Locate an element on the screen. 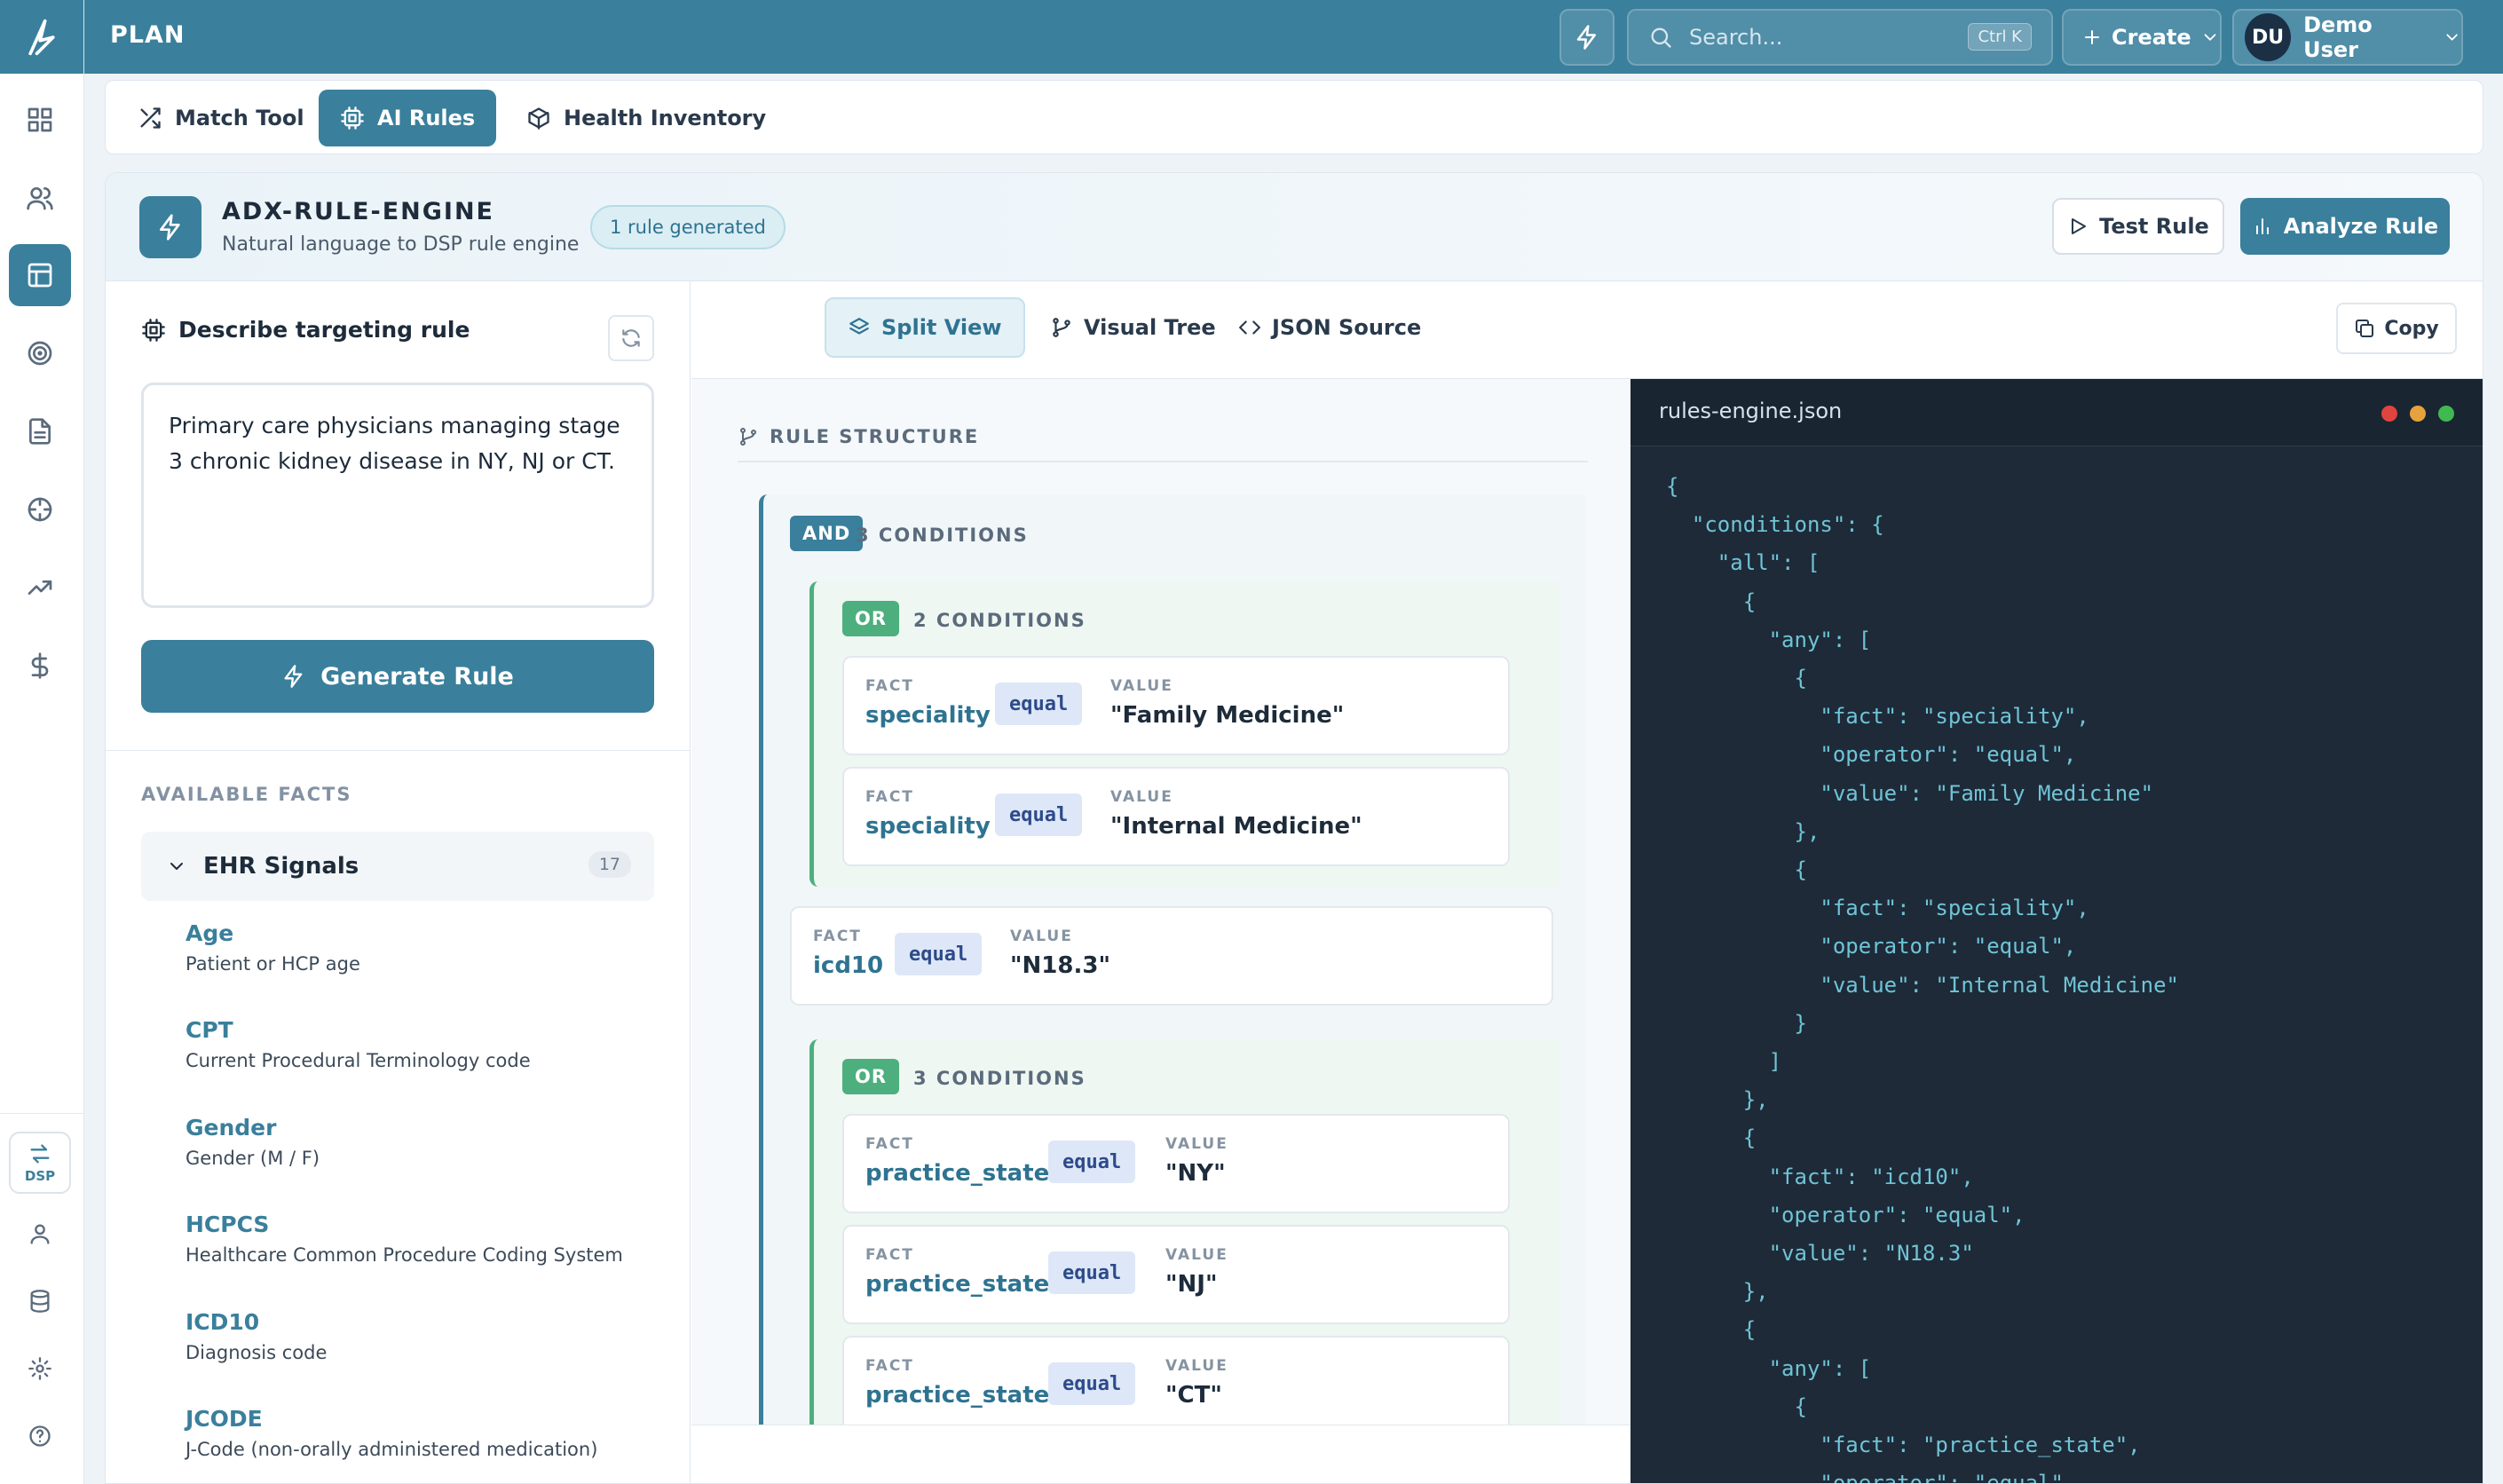 The height and width of the screenshot is (1484, 2503). fact-item: CPT Current Procedural Terminology code is located at coordinates (358, 1044).